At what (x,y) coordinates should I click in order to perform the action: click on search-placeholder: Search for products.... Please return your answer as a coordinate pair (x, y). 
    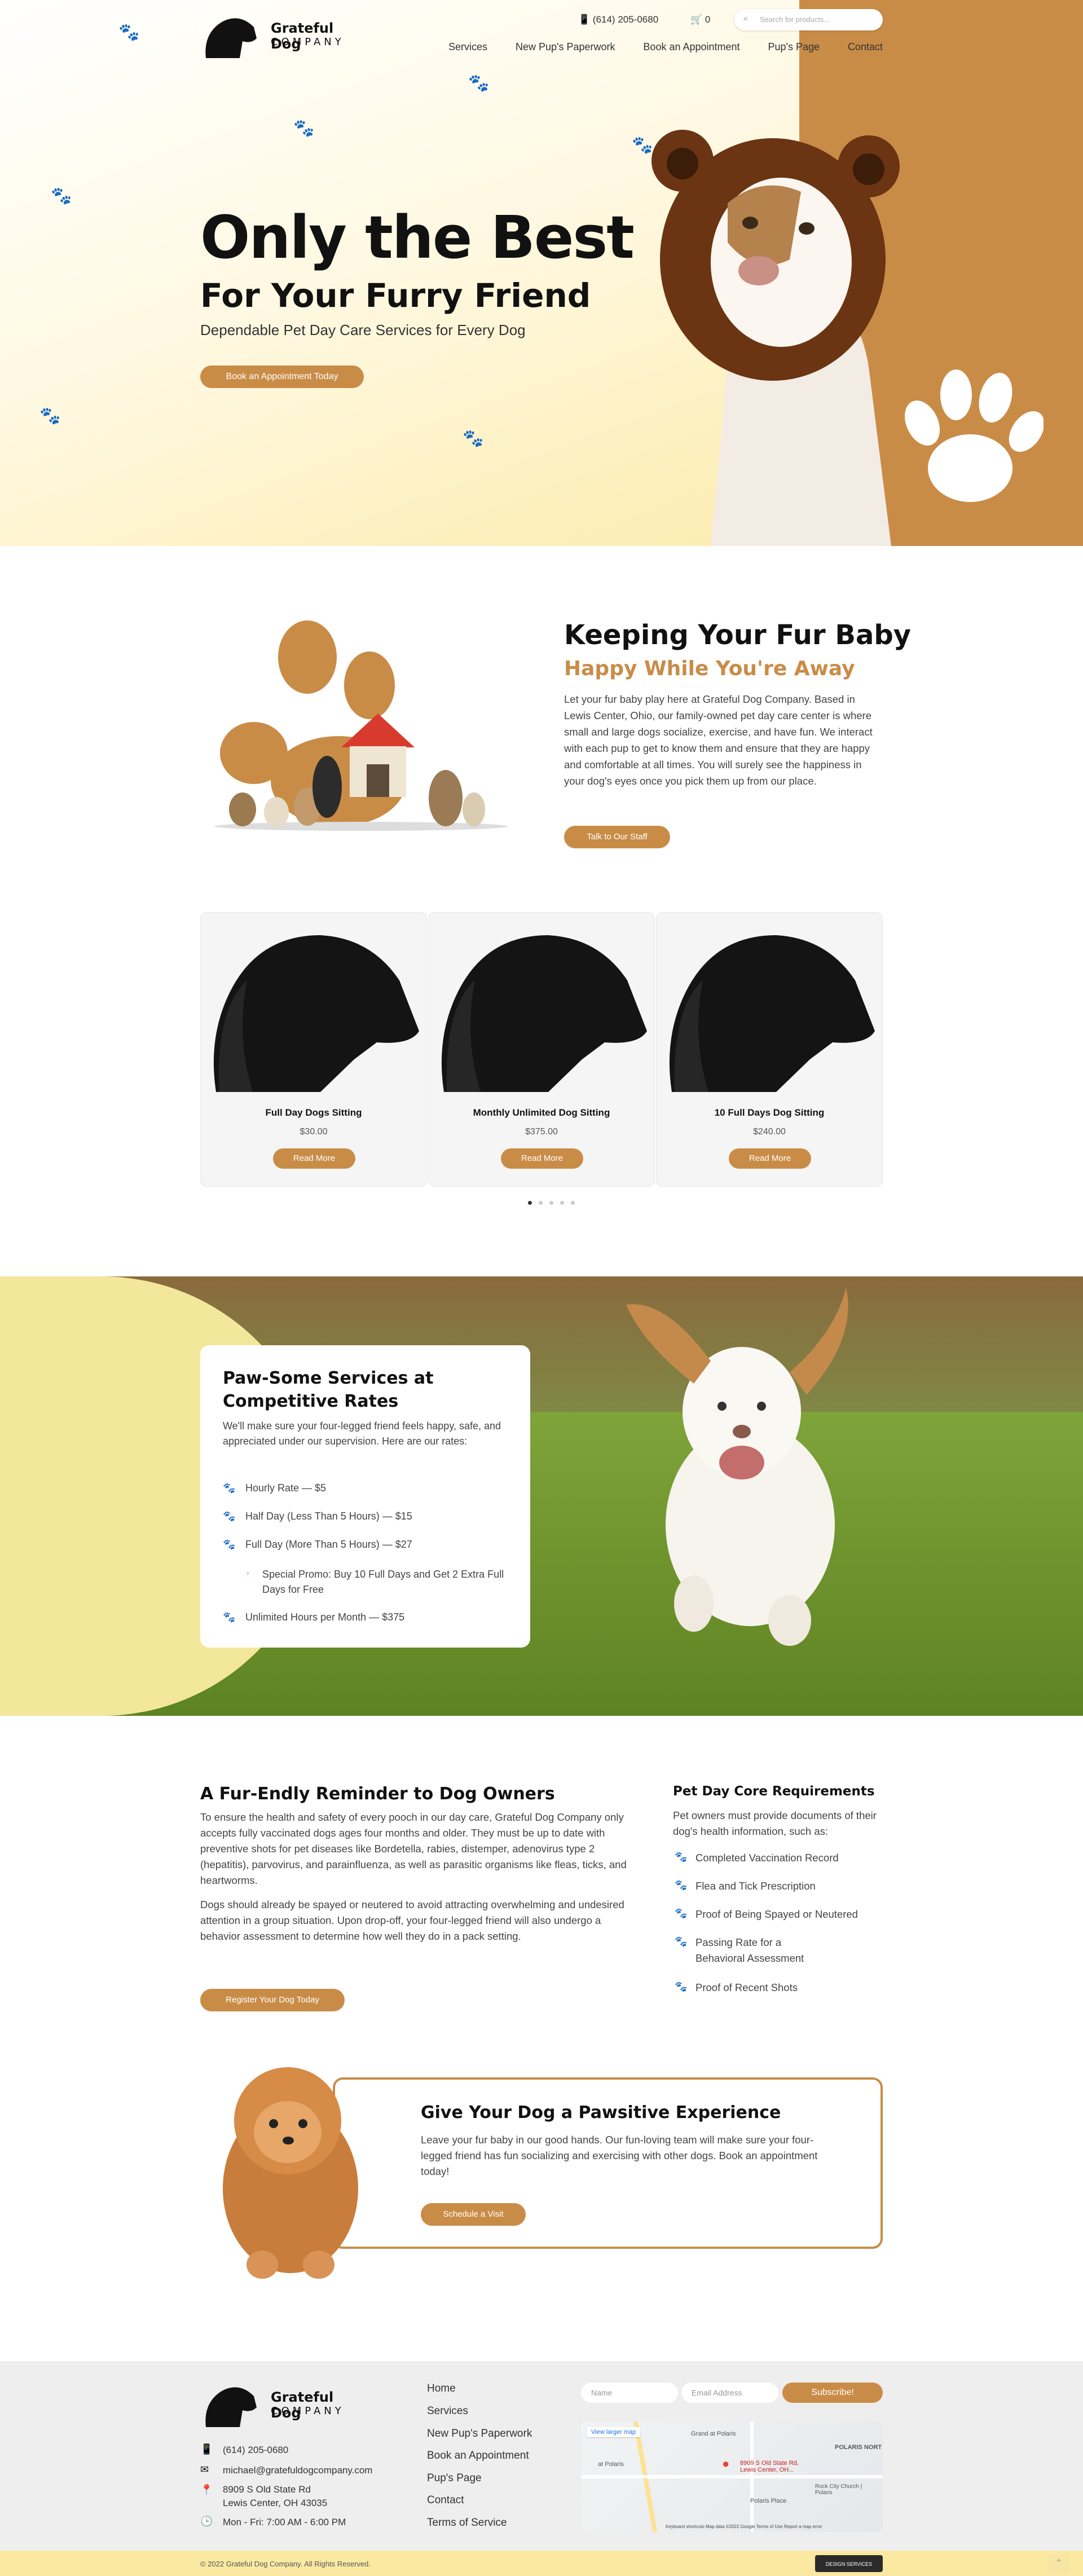
    Looking at the image, I should click on (795, 19).